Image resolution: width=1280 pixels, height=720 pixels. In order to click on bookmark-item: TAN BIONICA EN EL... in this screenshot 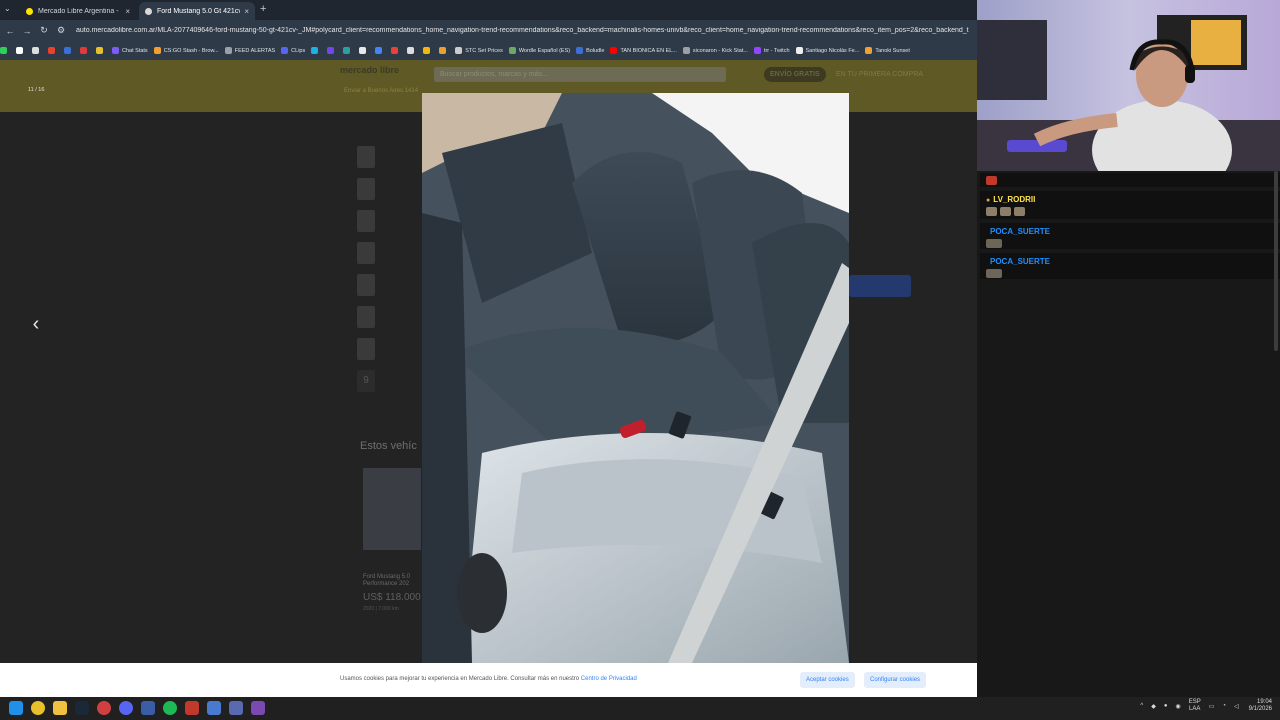, I will do `click(643, 50)`.